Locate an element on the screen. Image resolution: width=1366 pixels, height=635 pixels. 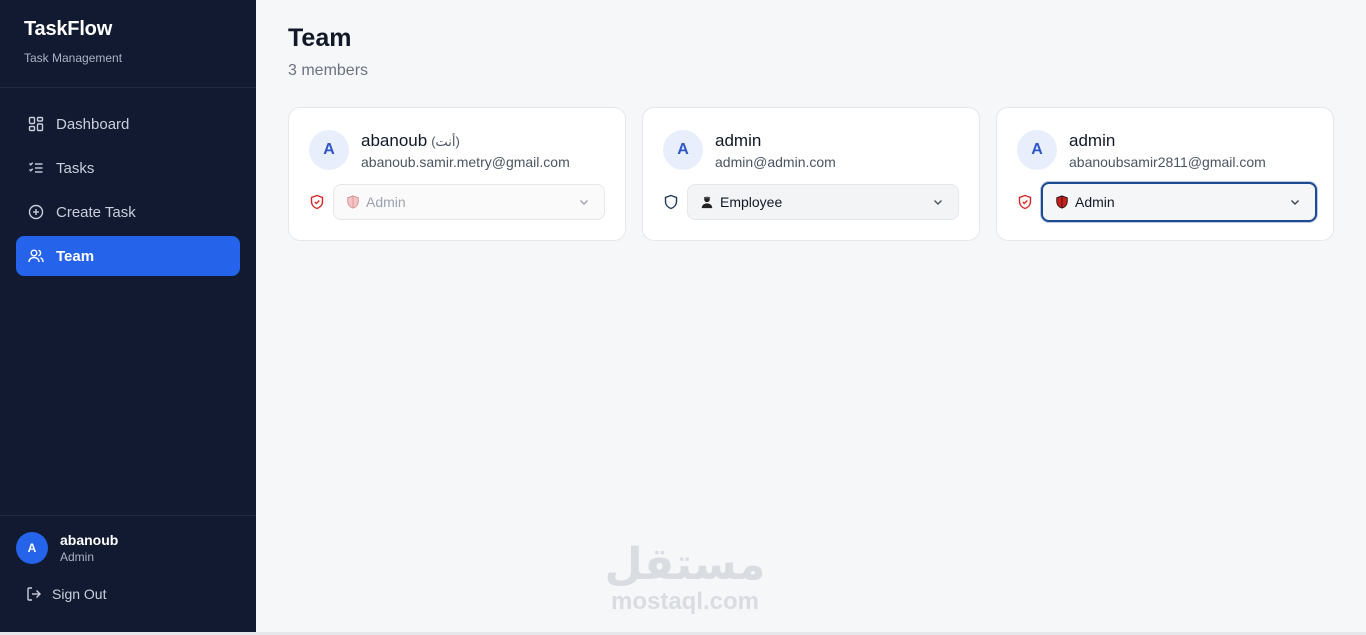
member-email: admin@admin.com is located at coordinates (775, 162).